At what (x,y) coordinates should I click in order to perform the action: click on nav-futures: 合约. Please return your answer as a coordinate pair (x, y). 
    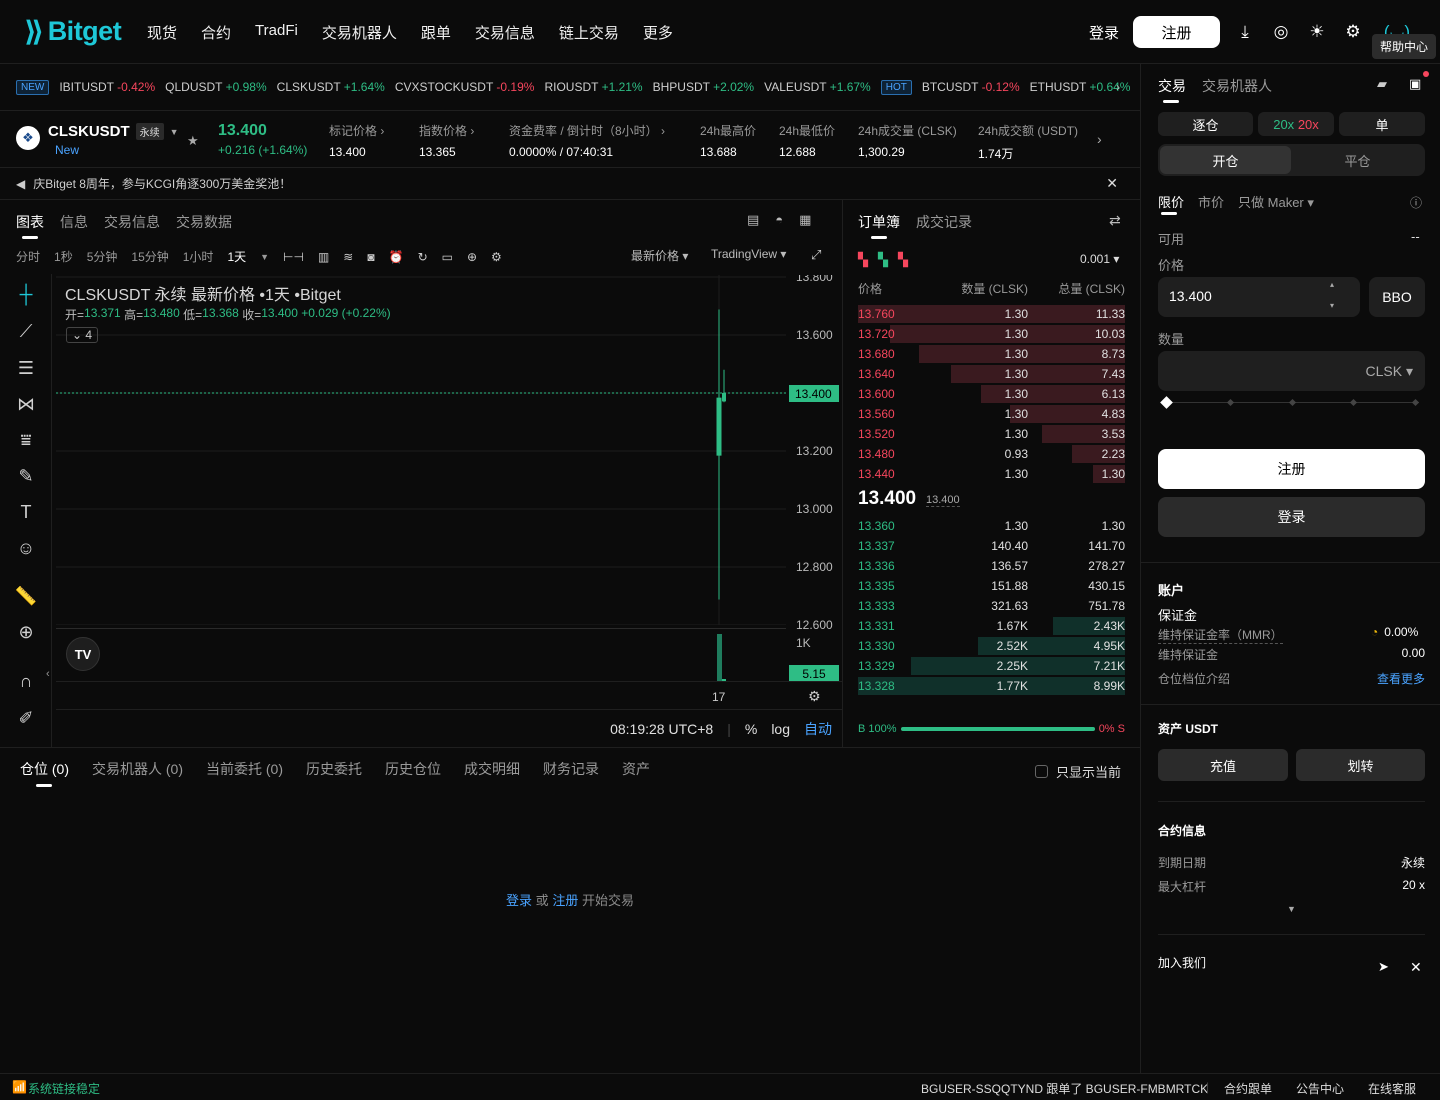
    Looking at the image, I should click on (216, 32).